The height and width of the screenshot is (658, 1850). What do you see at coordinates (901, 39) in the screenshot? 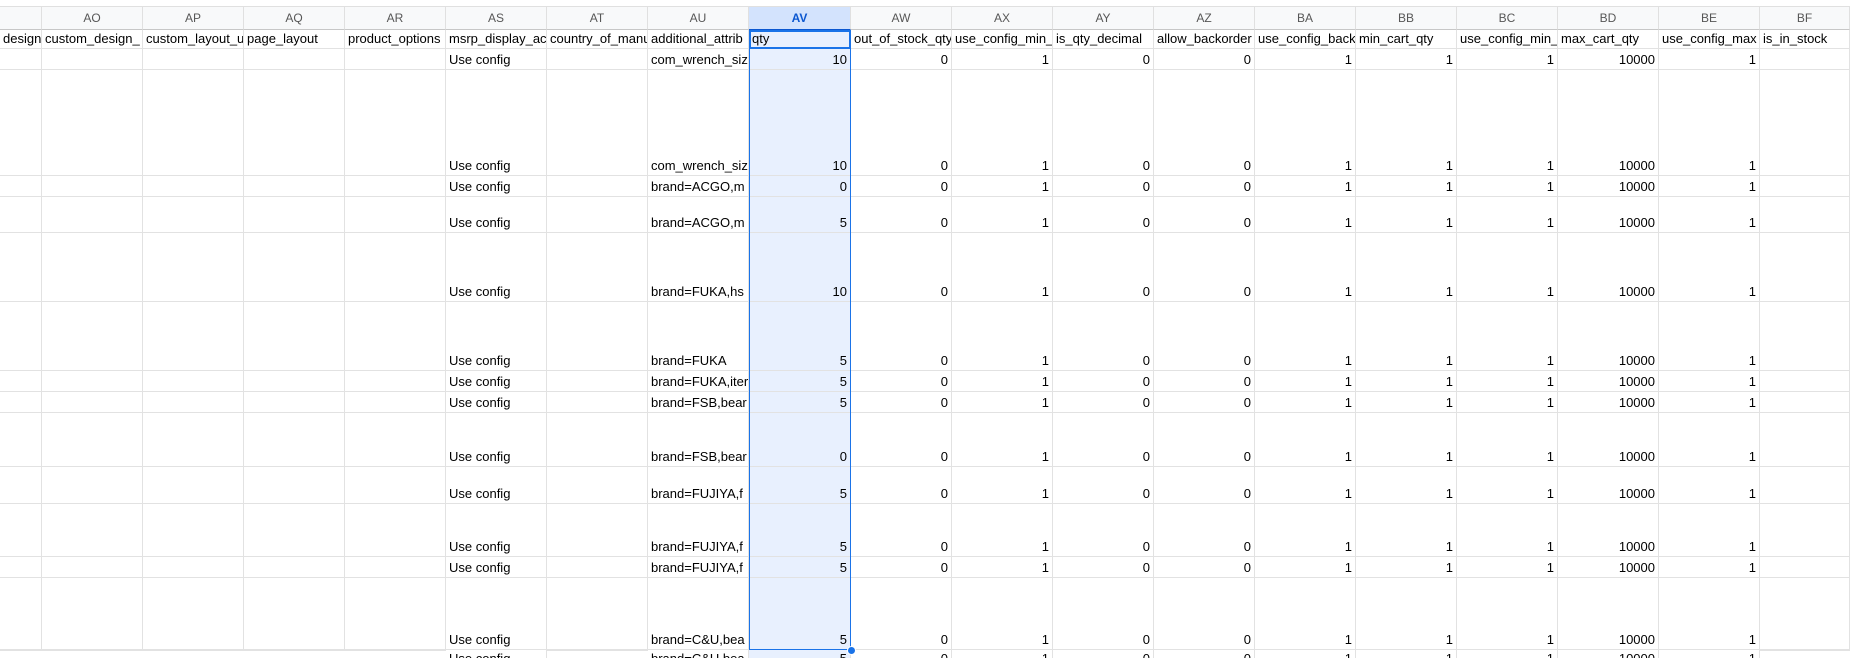
I see `field-header-cell: out_of_stock_qty` at bounding box center [901, 39].